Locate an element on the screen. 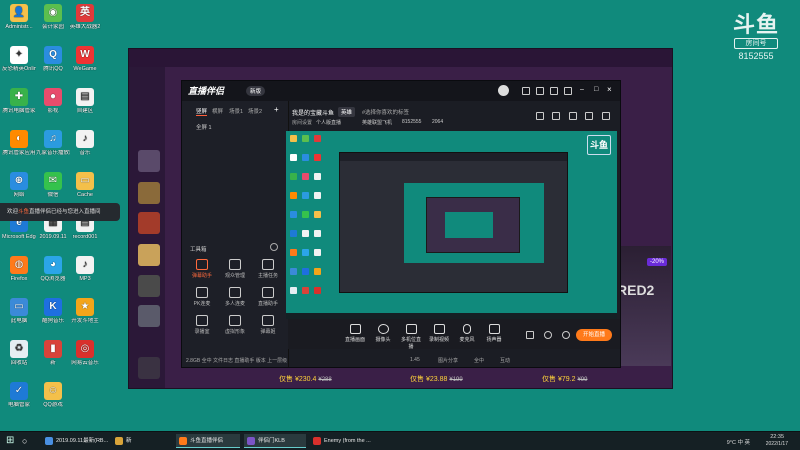  desktop-icon: 英英雄大战器2 is located at coordinates (85, 17).